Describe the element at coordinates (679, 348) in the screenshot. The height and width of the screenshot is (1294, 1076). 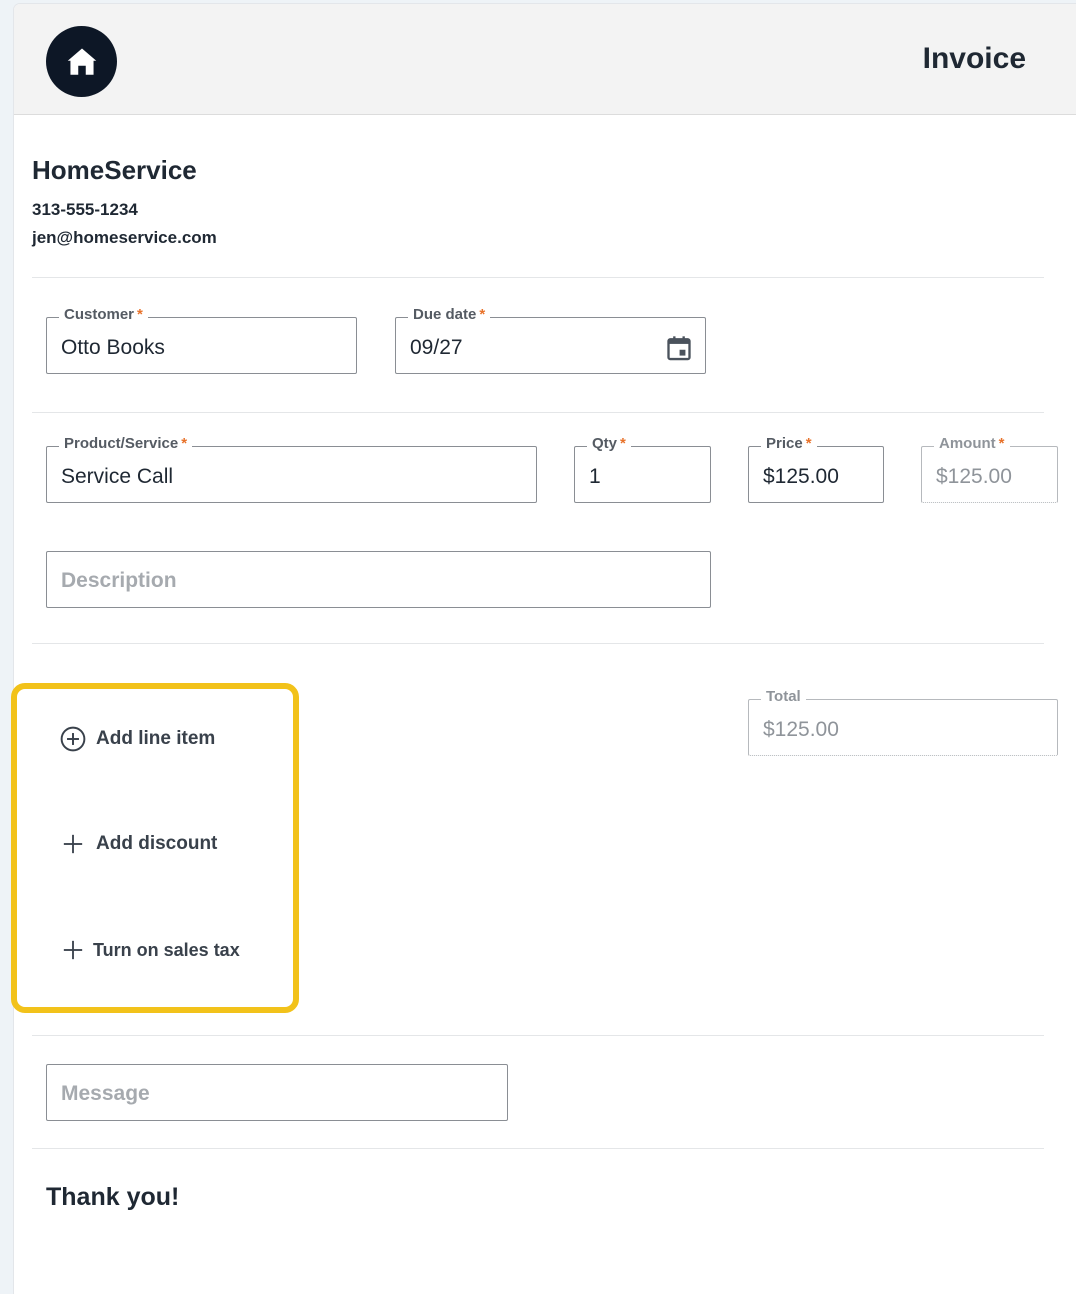
I see `calendar-icon` at that location.